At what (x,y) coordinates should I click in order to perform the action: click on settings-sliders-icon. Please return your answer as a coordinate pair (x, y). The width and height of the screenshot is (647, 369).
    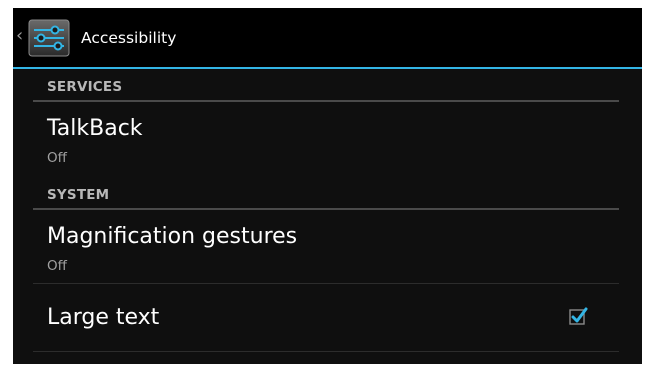
    Looking at the image, I should click on (49, 38).